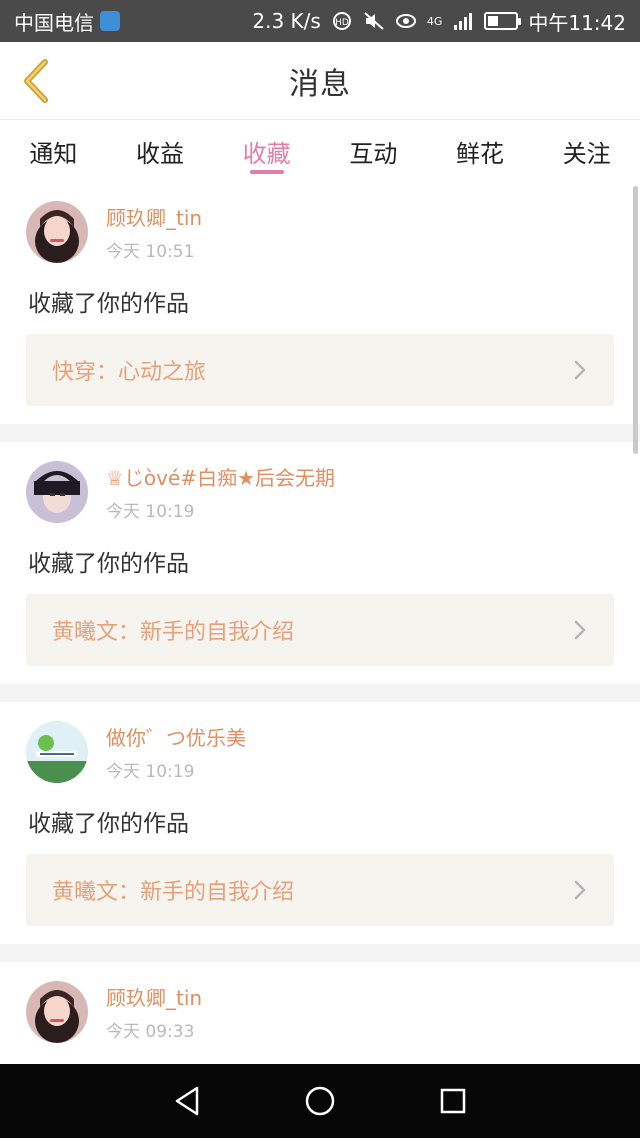 This screenshot has width=640, height=1138. What do you see at coordinates (480, 153) in the screenshot?
I see `tab-label: 鲜花` at bounding box center [480, 153].